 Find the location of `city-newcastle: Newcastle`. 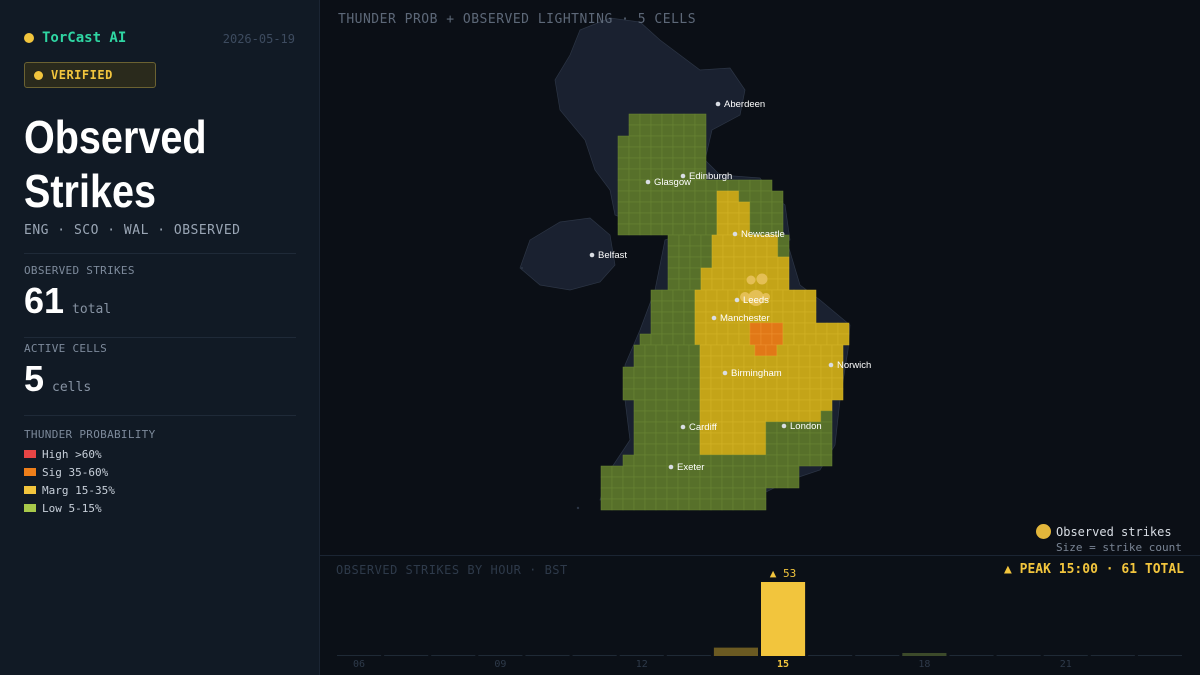

city-newcastle: Newcastle is located at coordinates (758, 234).